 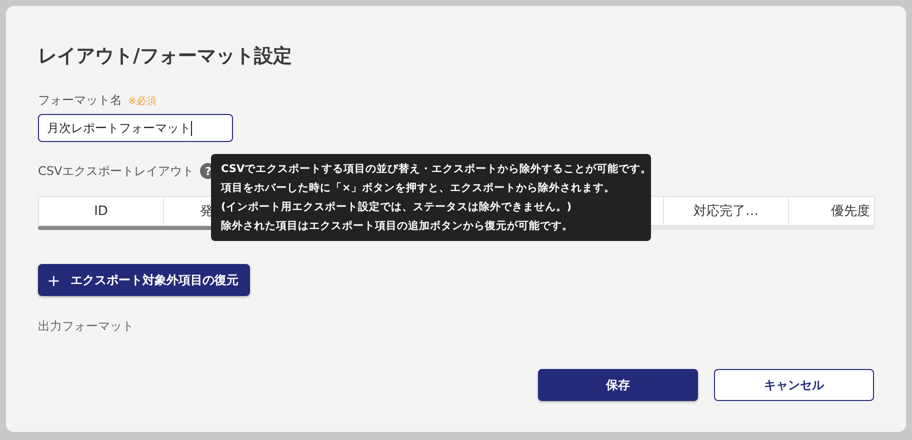 I want to click on required-note: ※必須, so click(x=142, y=101).